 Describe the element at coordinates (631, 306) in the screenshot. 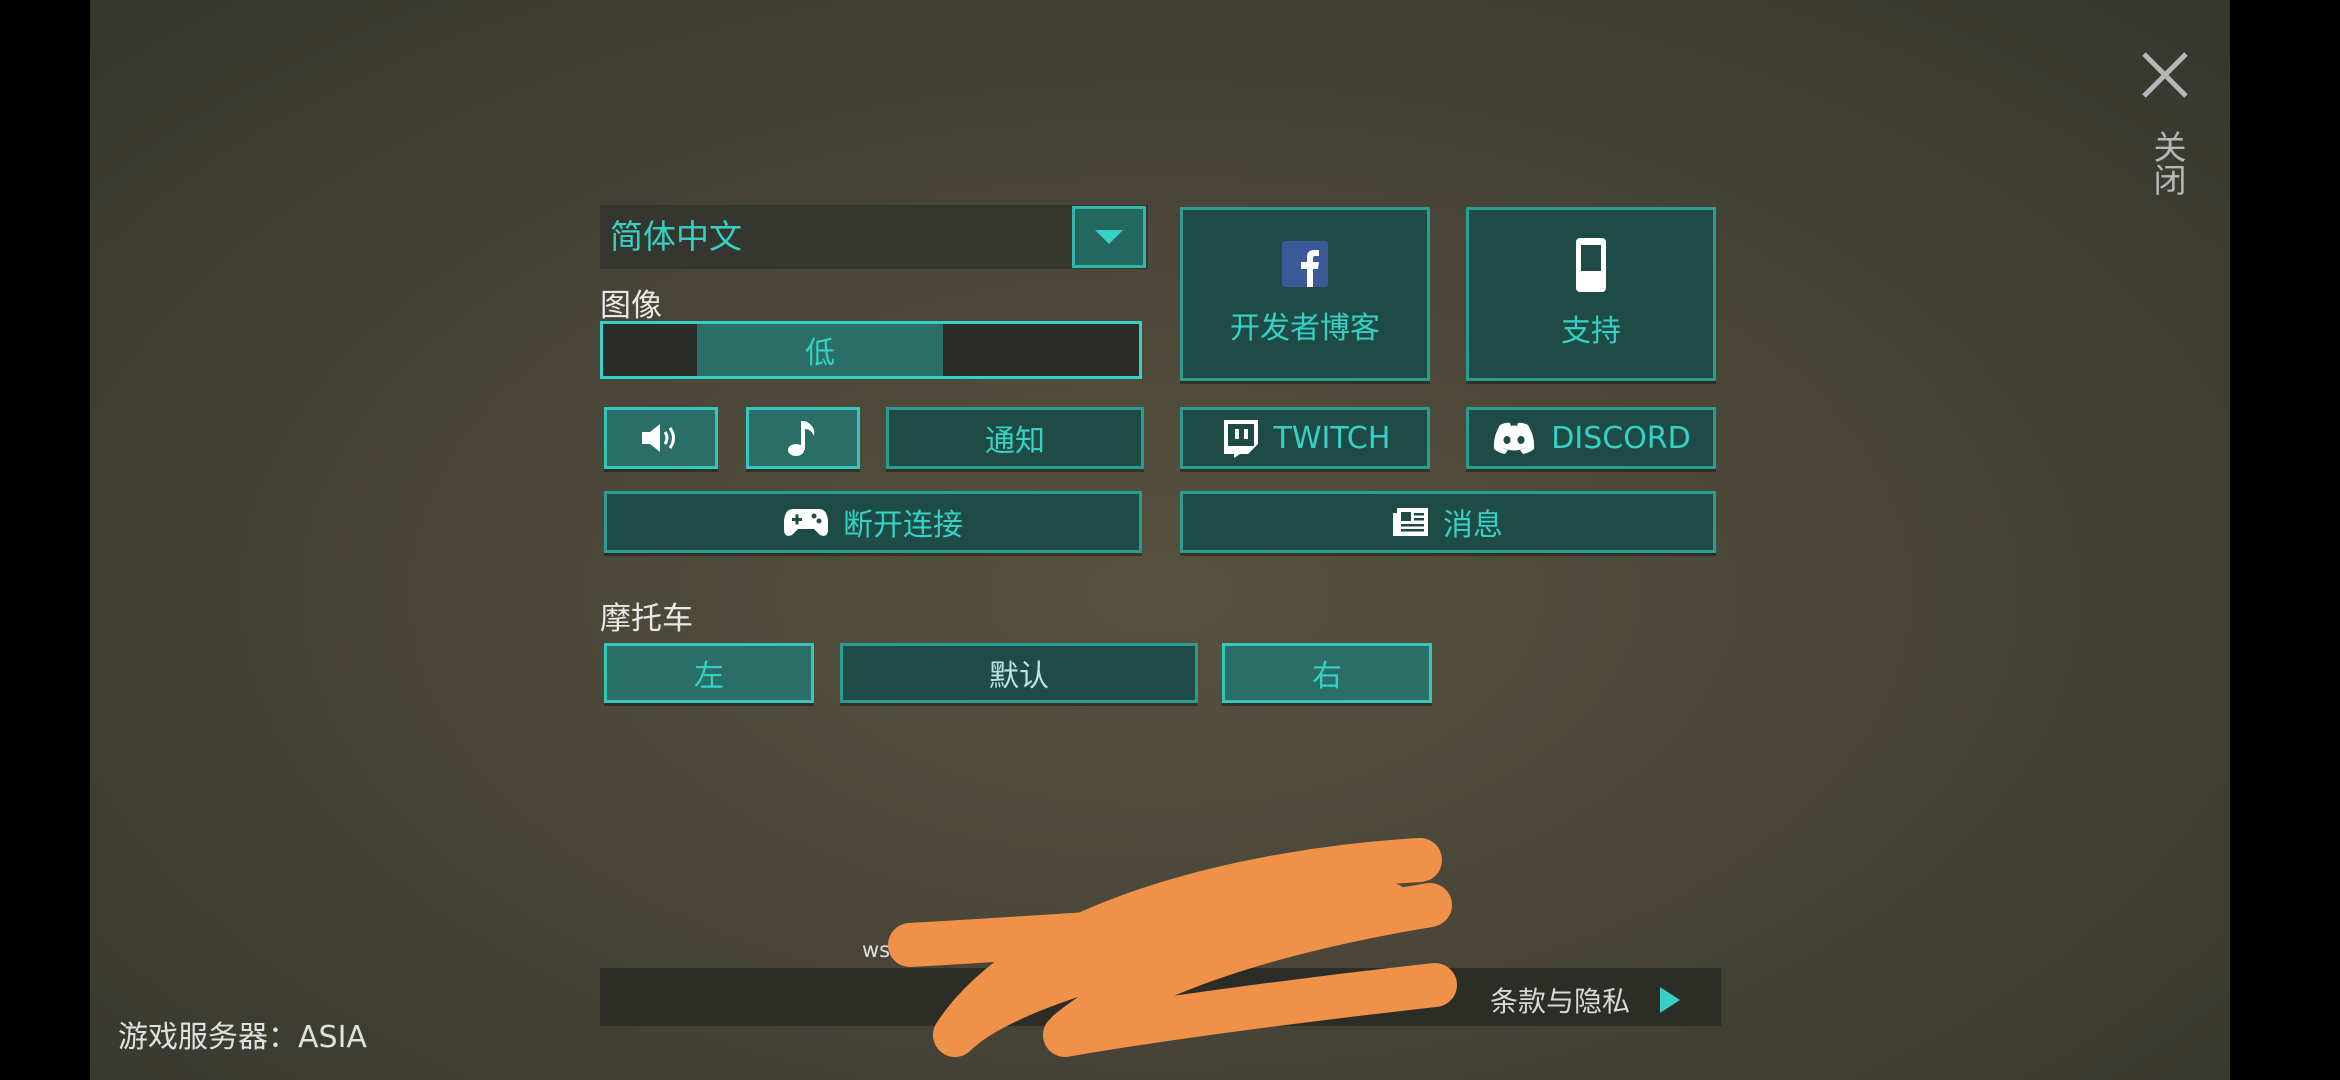

I see `graphics-label: 图像` at that location.